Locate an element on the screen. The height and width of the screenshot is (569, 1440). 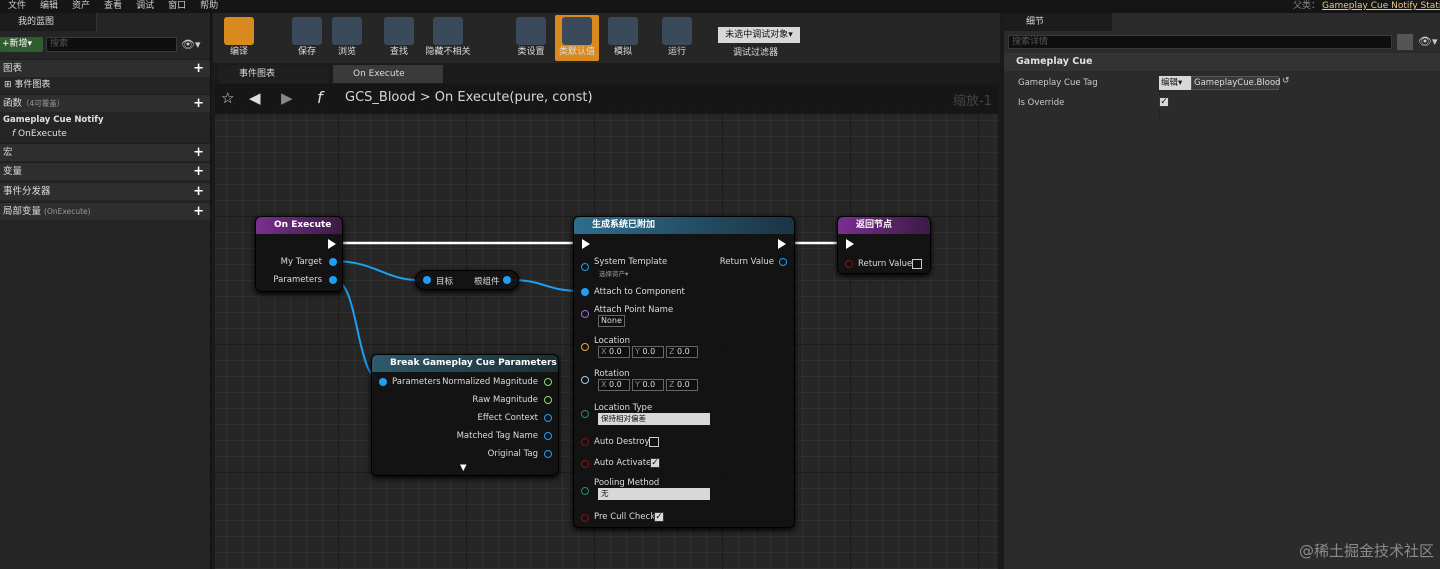
simulate-button: 模拟 is located at coordinates (623, 38).